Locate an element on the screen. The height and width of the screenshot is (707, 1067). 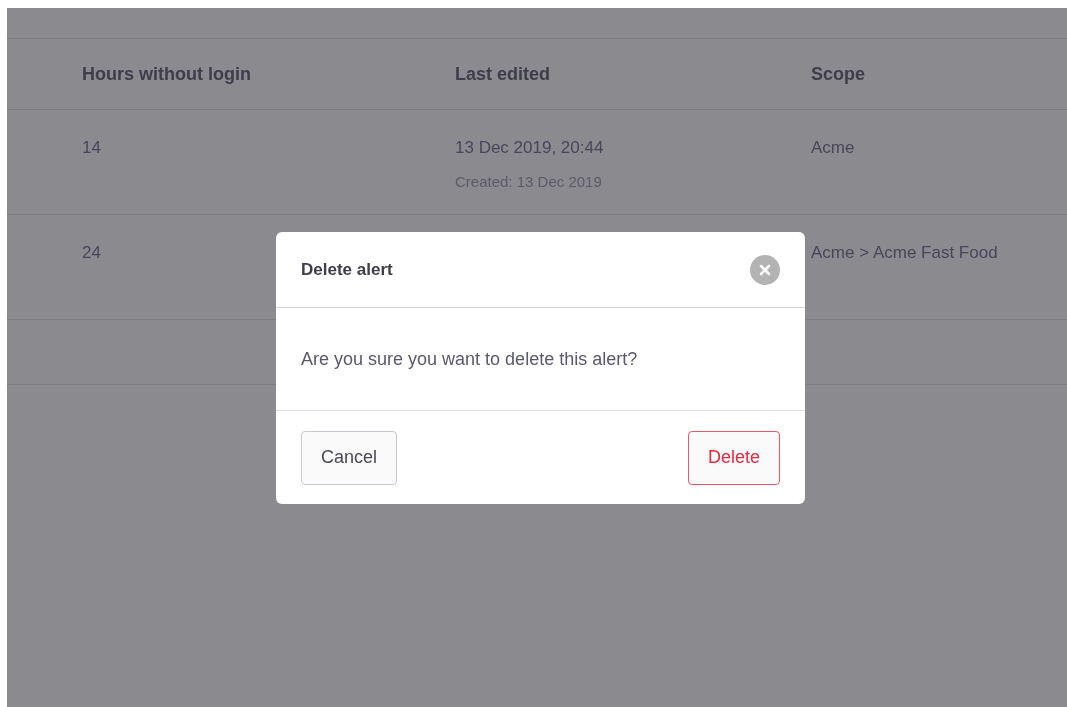
table-cell-text: 13 Dec 2019, 20:44 is located at coordinates (530, 148).